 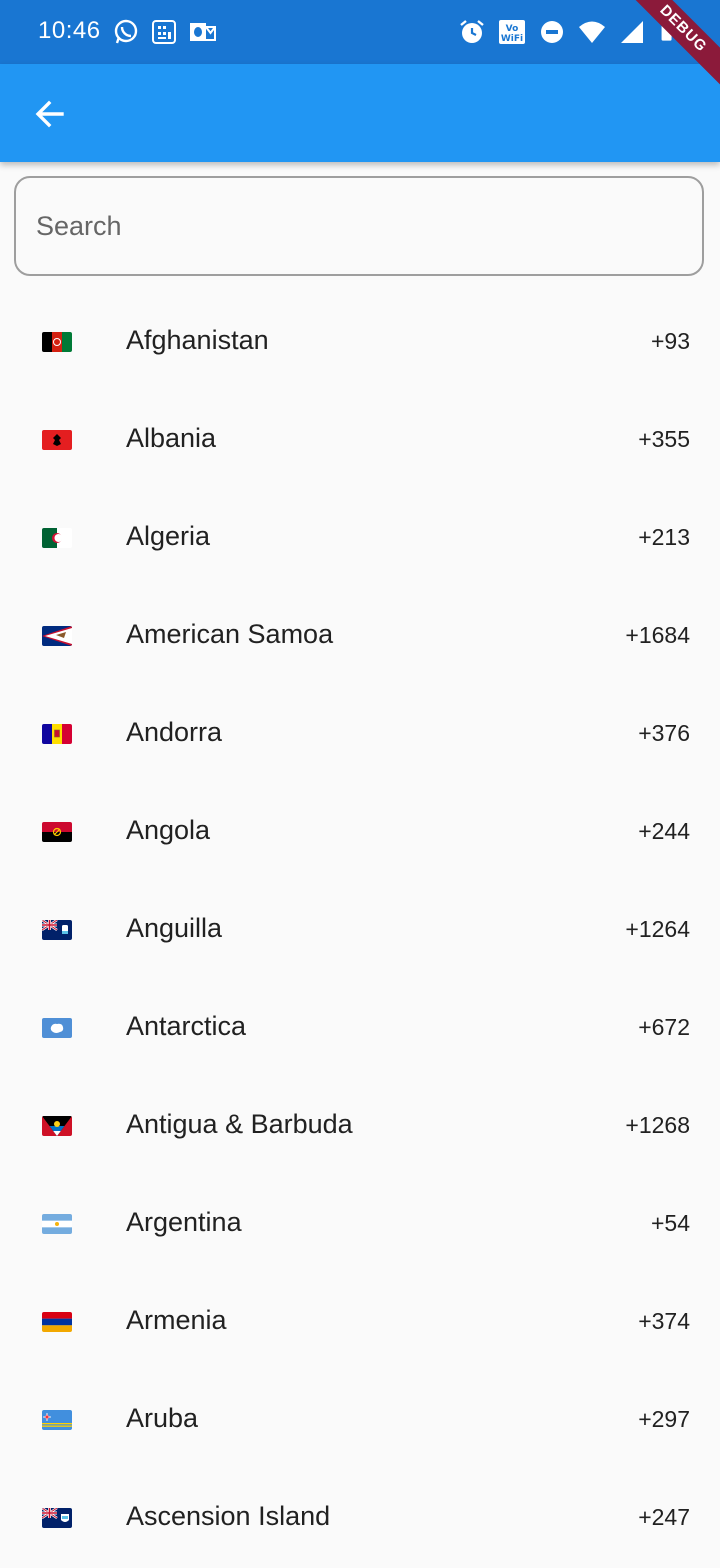 What do you see at coordinates (360, 441) in the screenshot?
I see `country-row-albania: Albania +355` at bounding box center [360, 441].